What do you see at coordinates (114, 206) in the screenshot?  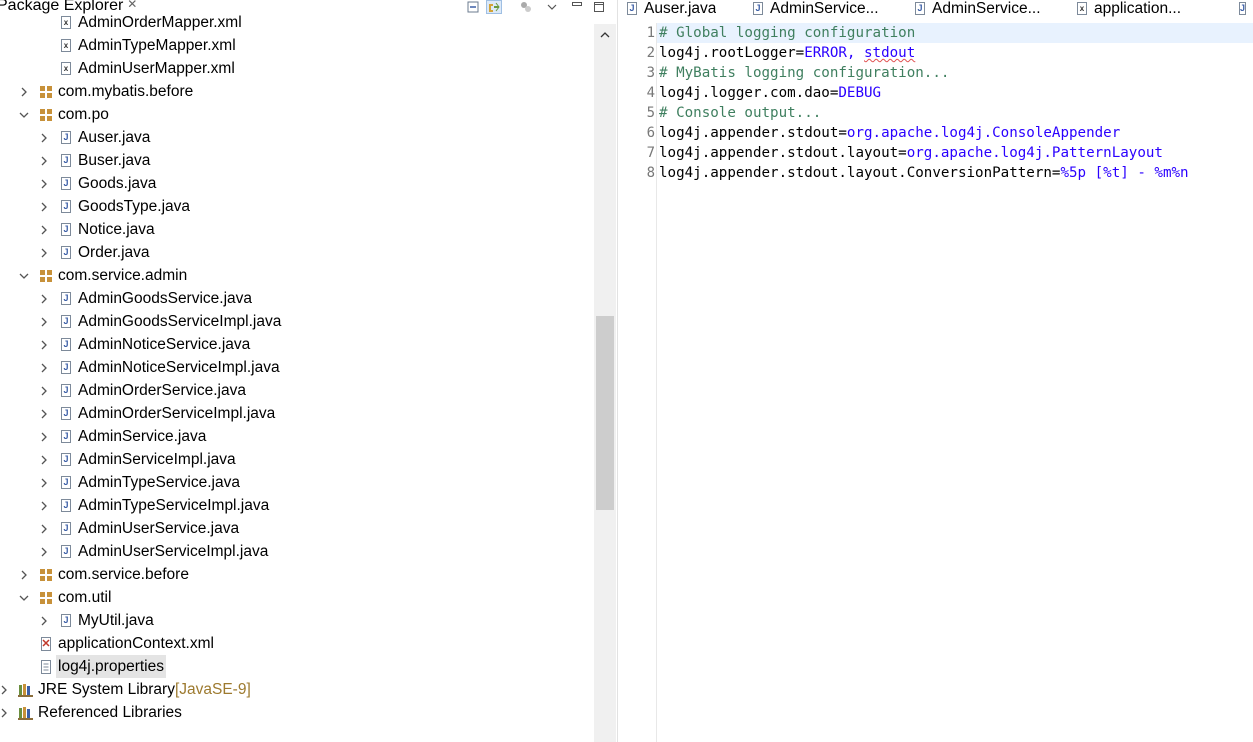 I see `tree-item: J GoodsType.java` at bounding box center [114, 206].